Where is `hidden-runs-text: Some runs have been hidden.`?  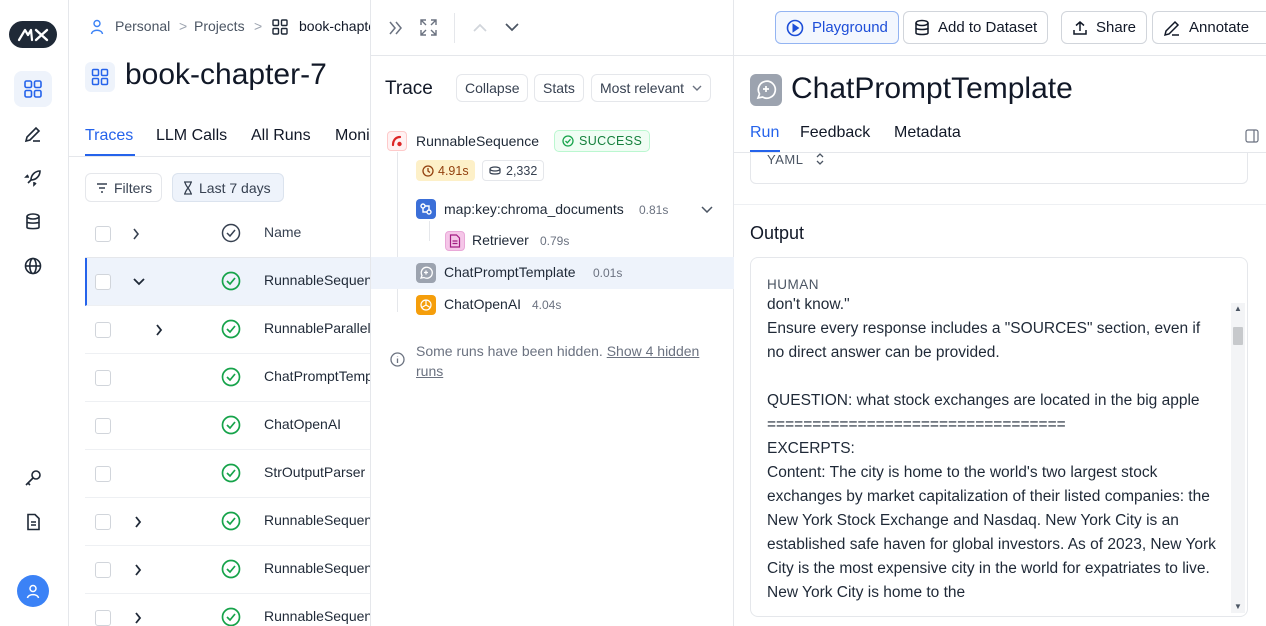
hidden-runs-text: Some runs have been hidden. is located at coordinates (509, 351).